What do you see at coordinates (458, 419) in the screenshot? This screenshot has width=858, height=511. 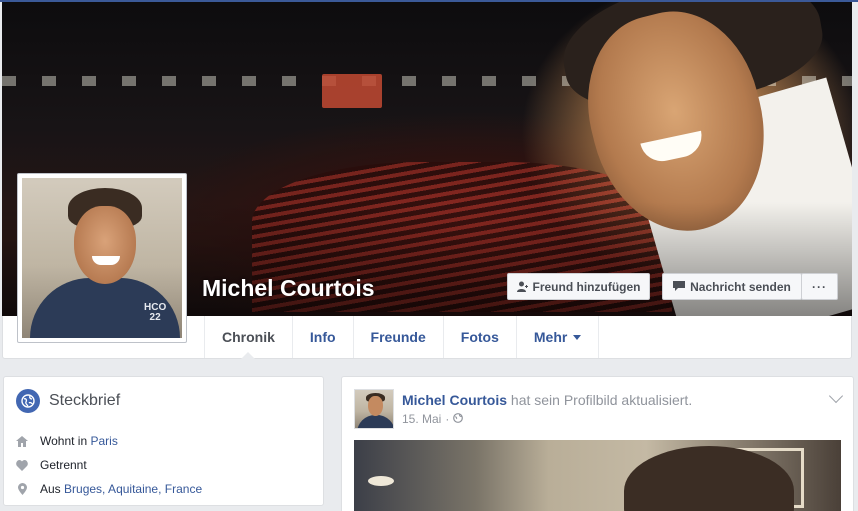 I see `globe-privacy-icon` at bounding box center [458, 419].